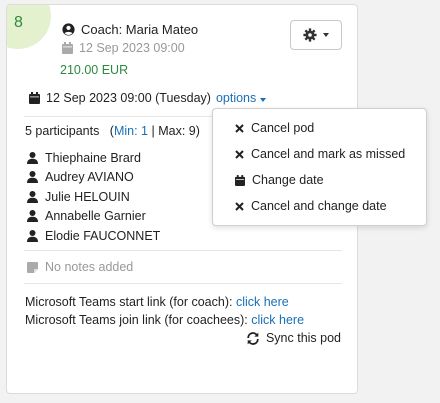 This screenshot has width=440, height=403. I want to click on menu-item-cancel-change-date: Cancel and change date, so click(319, 206).